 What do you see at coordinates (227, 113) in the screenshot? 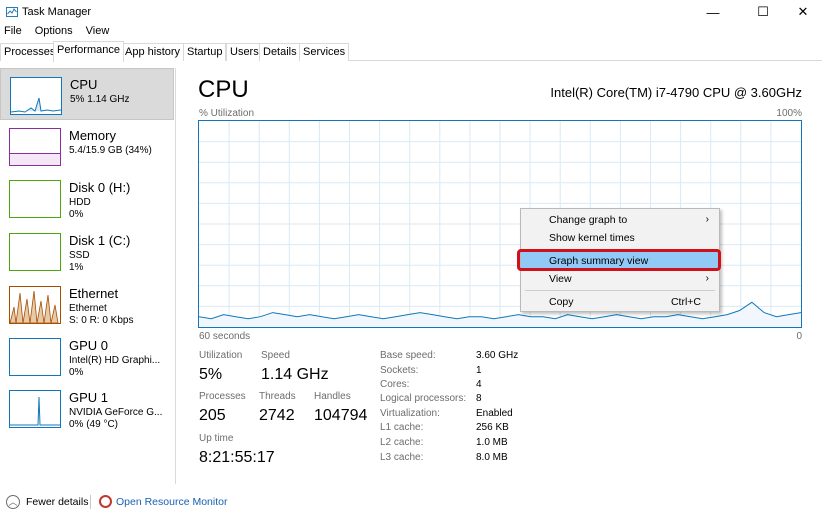
I see `utilization-axis-label: % Utilization` at bounding box center [227, 113].